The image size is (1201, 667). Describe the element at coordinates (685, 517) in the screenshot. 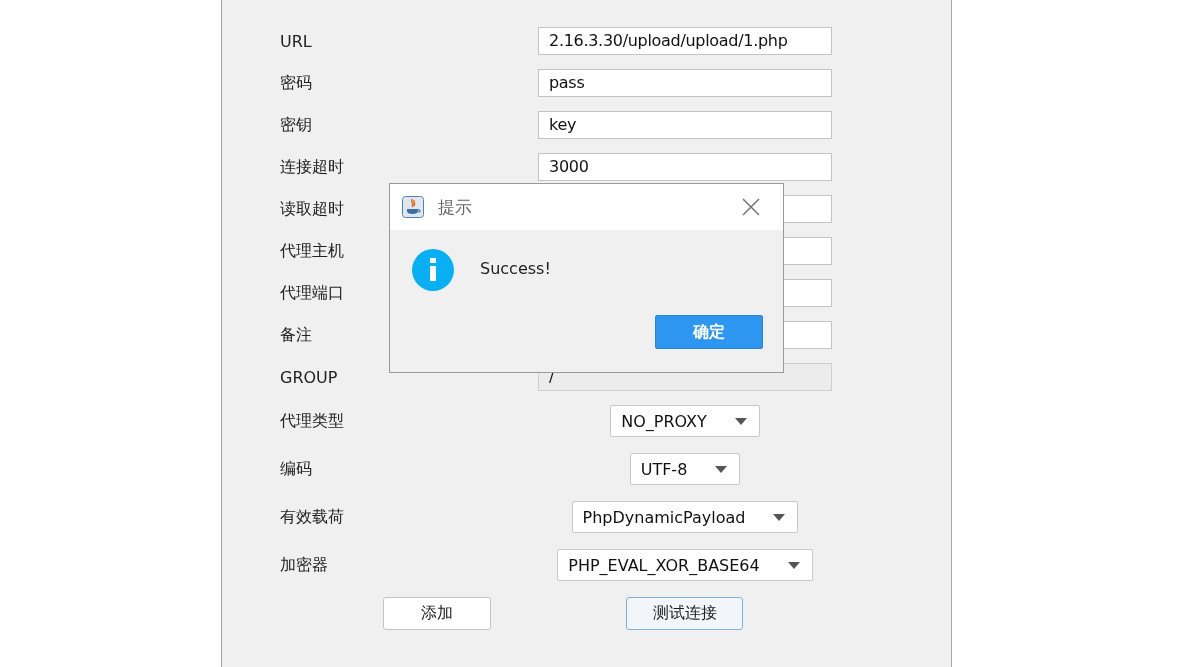

I see `dropdown: PhpDynamicPayload` at that location.